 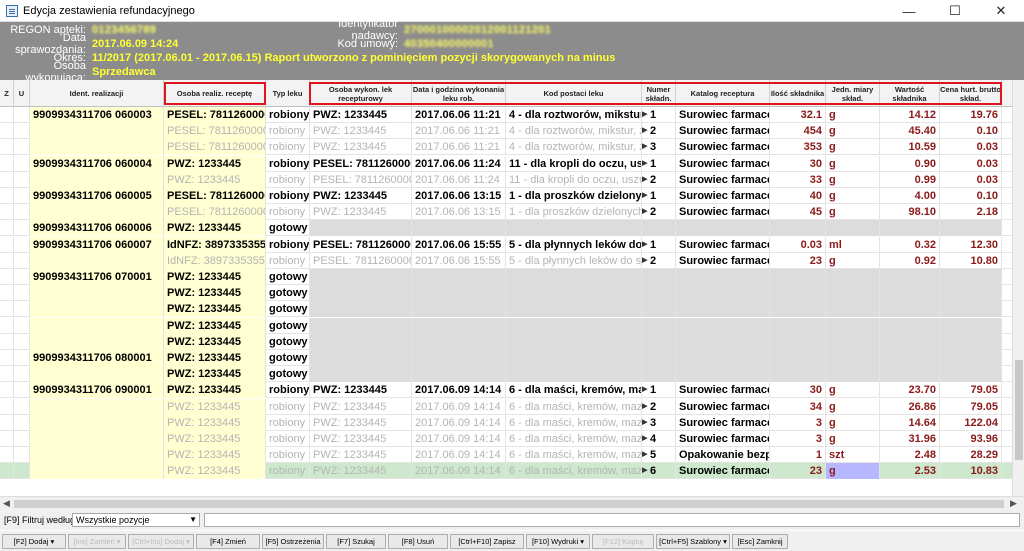 I want to click on cell-wart, so click(x=910, y=374).